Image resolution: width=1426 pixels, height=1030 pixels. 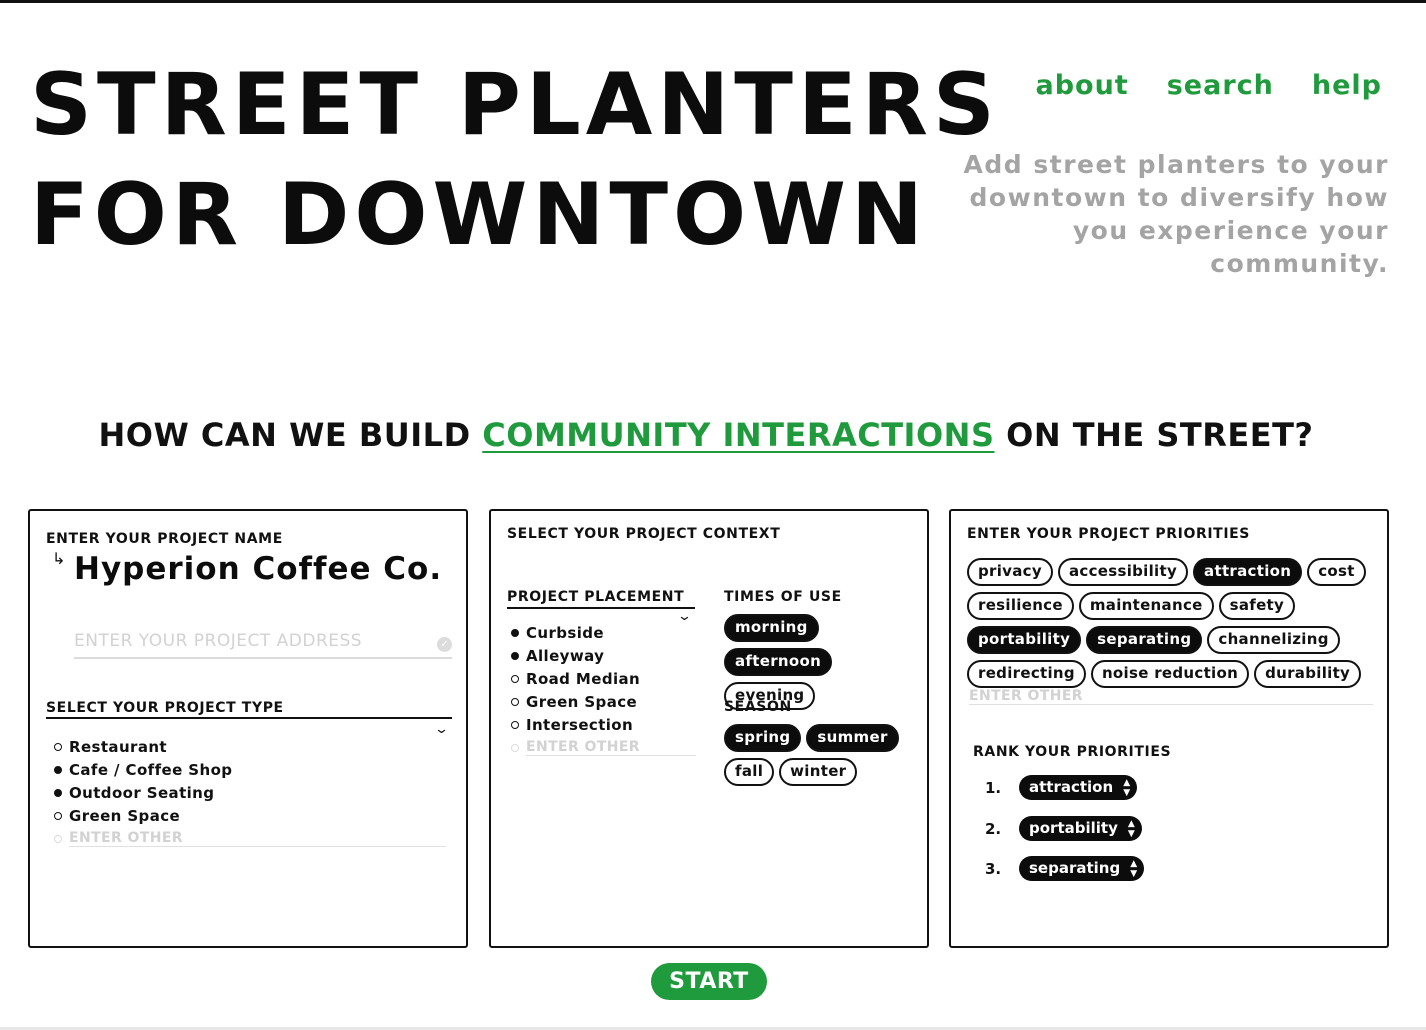 What do you see at coordinates (258, 569) in the screenshot?
I see `project-name-value: Hyperion Coffee Co.` at bounding box center [258, 569].